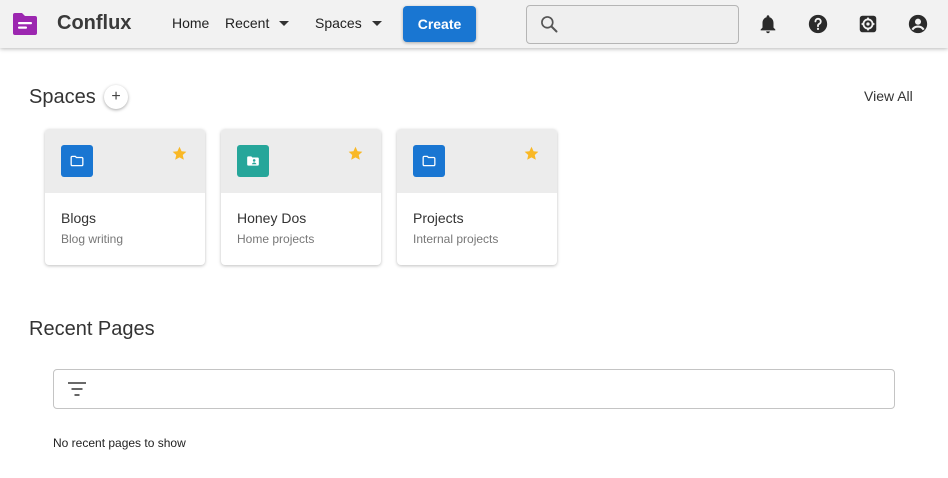 The image size is (948, 478). Describe the element at coordinates (272, 218) in the screenshot. I see `space-name: Honey Dos` at that location.